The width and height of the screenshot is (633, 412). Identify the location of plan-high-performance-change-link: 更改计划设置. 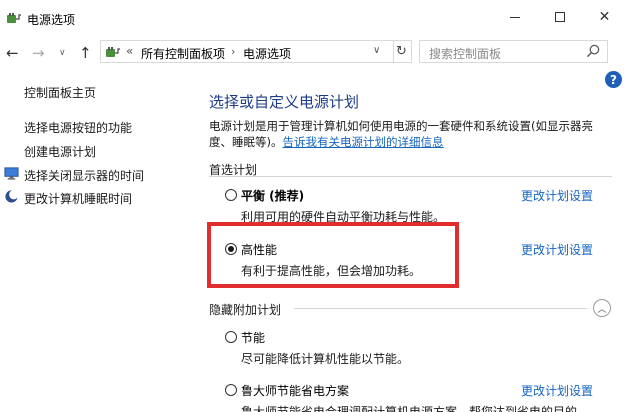
(557, 249).